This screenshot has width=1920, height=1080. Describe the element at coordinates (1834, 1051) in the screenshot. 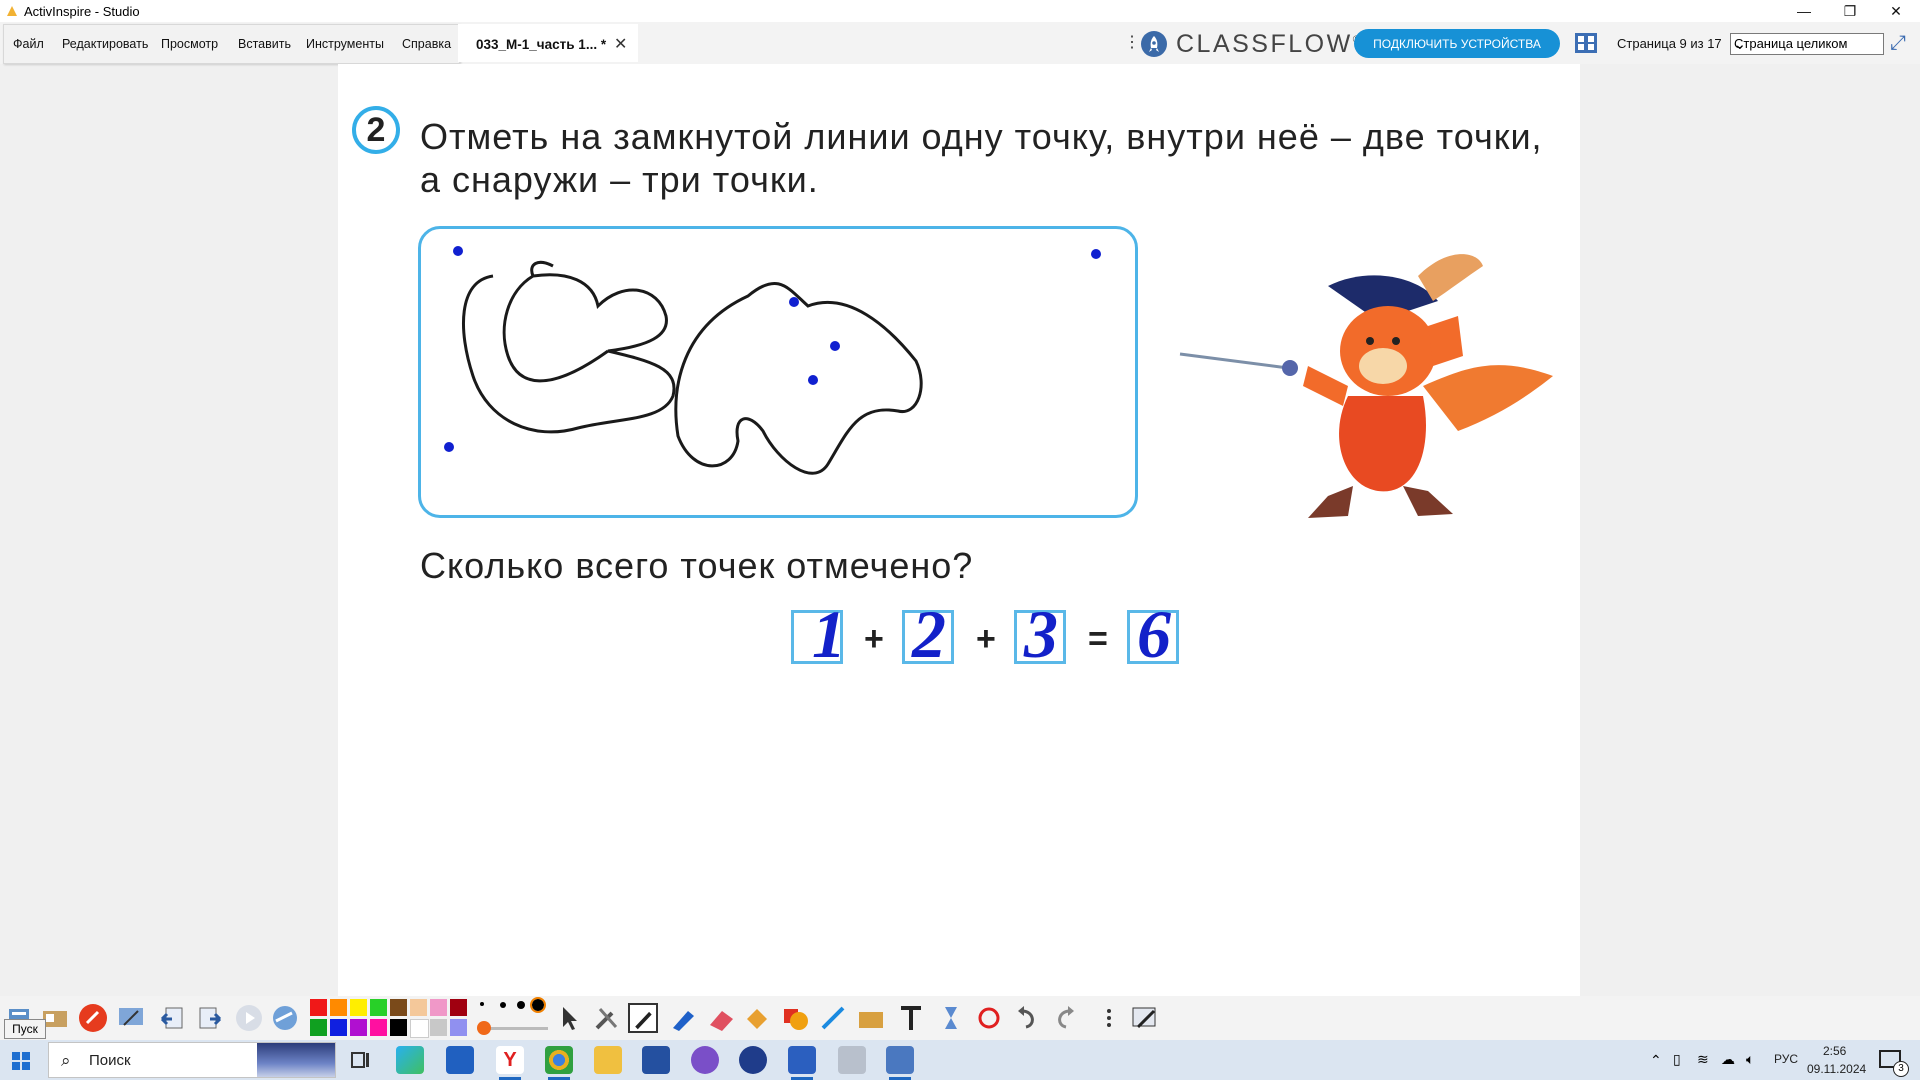

I see `clock-time: 2:56` at that location.